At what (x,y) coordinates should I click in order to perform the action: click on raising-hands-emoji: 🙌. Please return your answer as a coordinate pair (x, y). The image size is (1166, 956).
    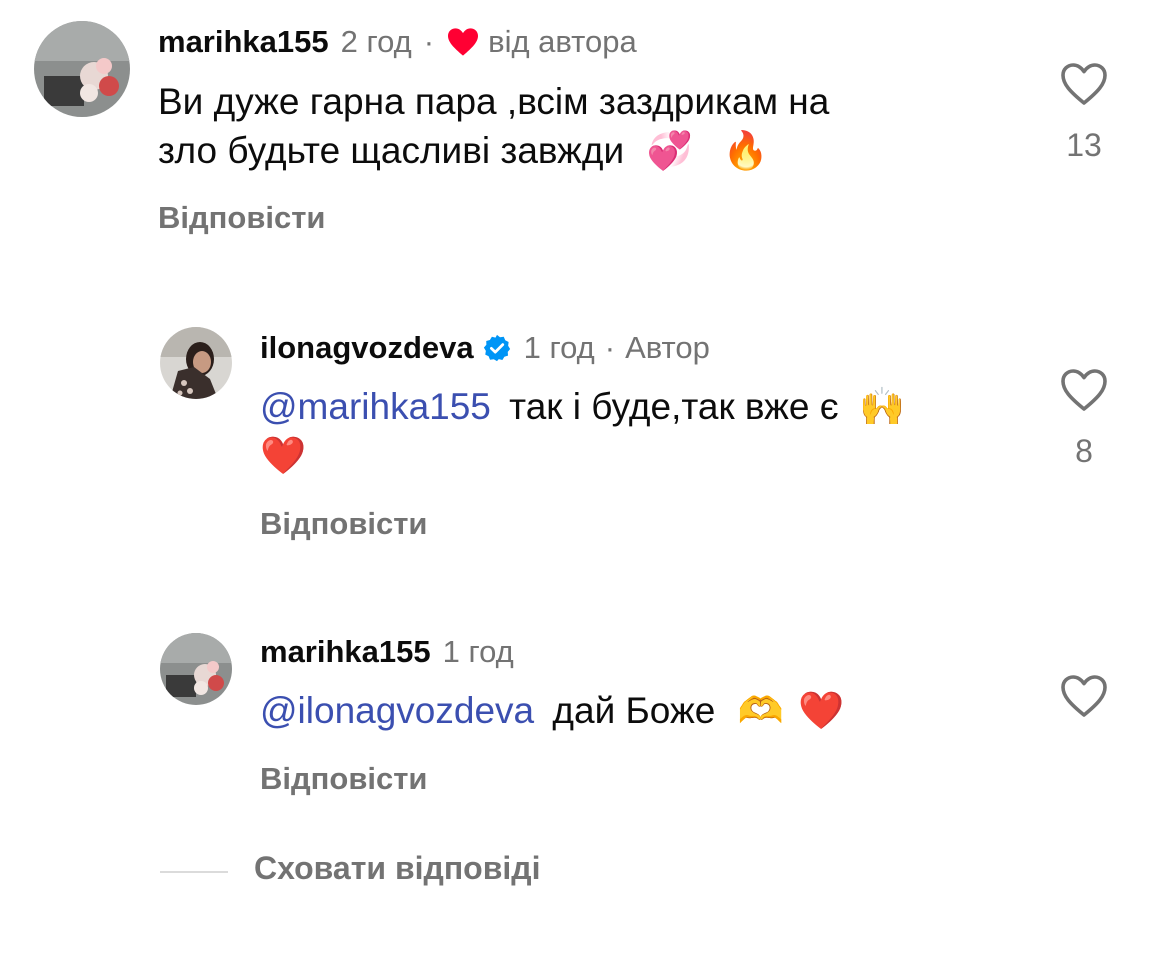
    Looking at the image, I should click on (882, 406).